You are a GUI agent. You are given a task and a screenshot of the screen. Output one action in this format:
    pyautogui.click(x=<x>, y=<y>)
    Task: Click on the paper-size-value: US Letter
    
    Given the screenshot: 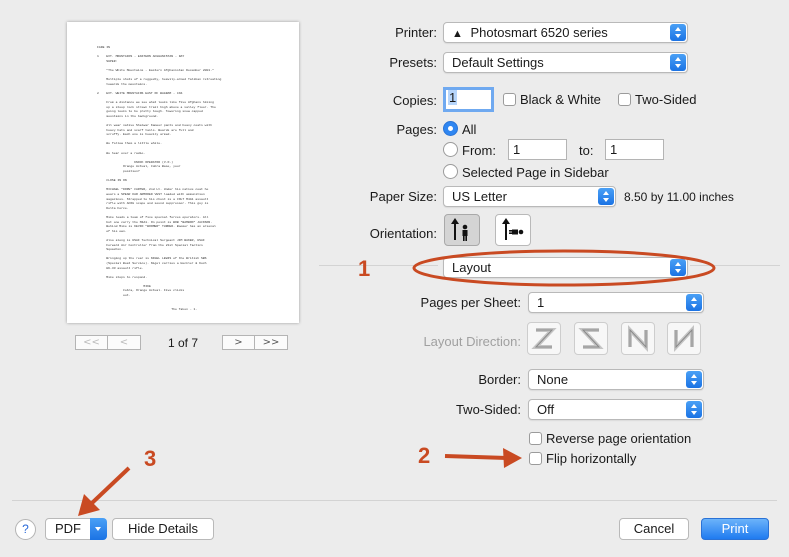 What is the action you would take?
    pyautogui.click(x=479, y=196)
    